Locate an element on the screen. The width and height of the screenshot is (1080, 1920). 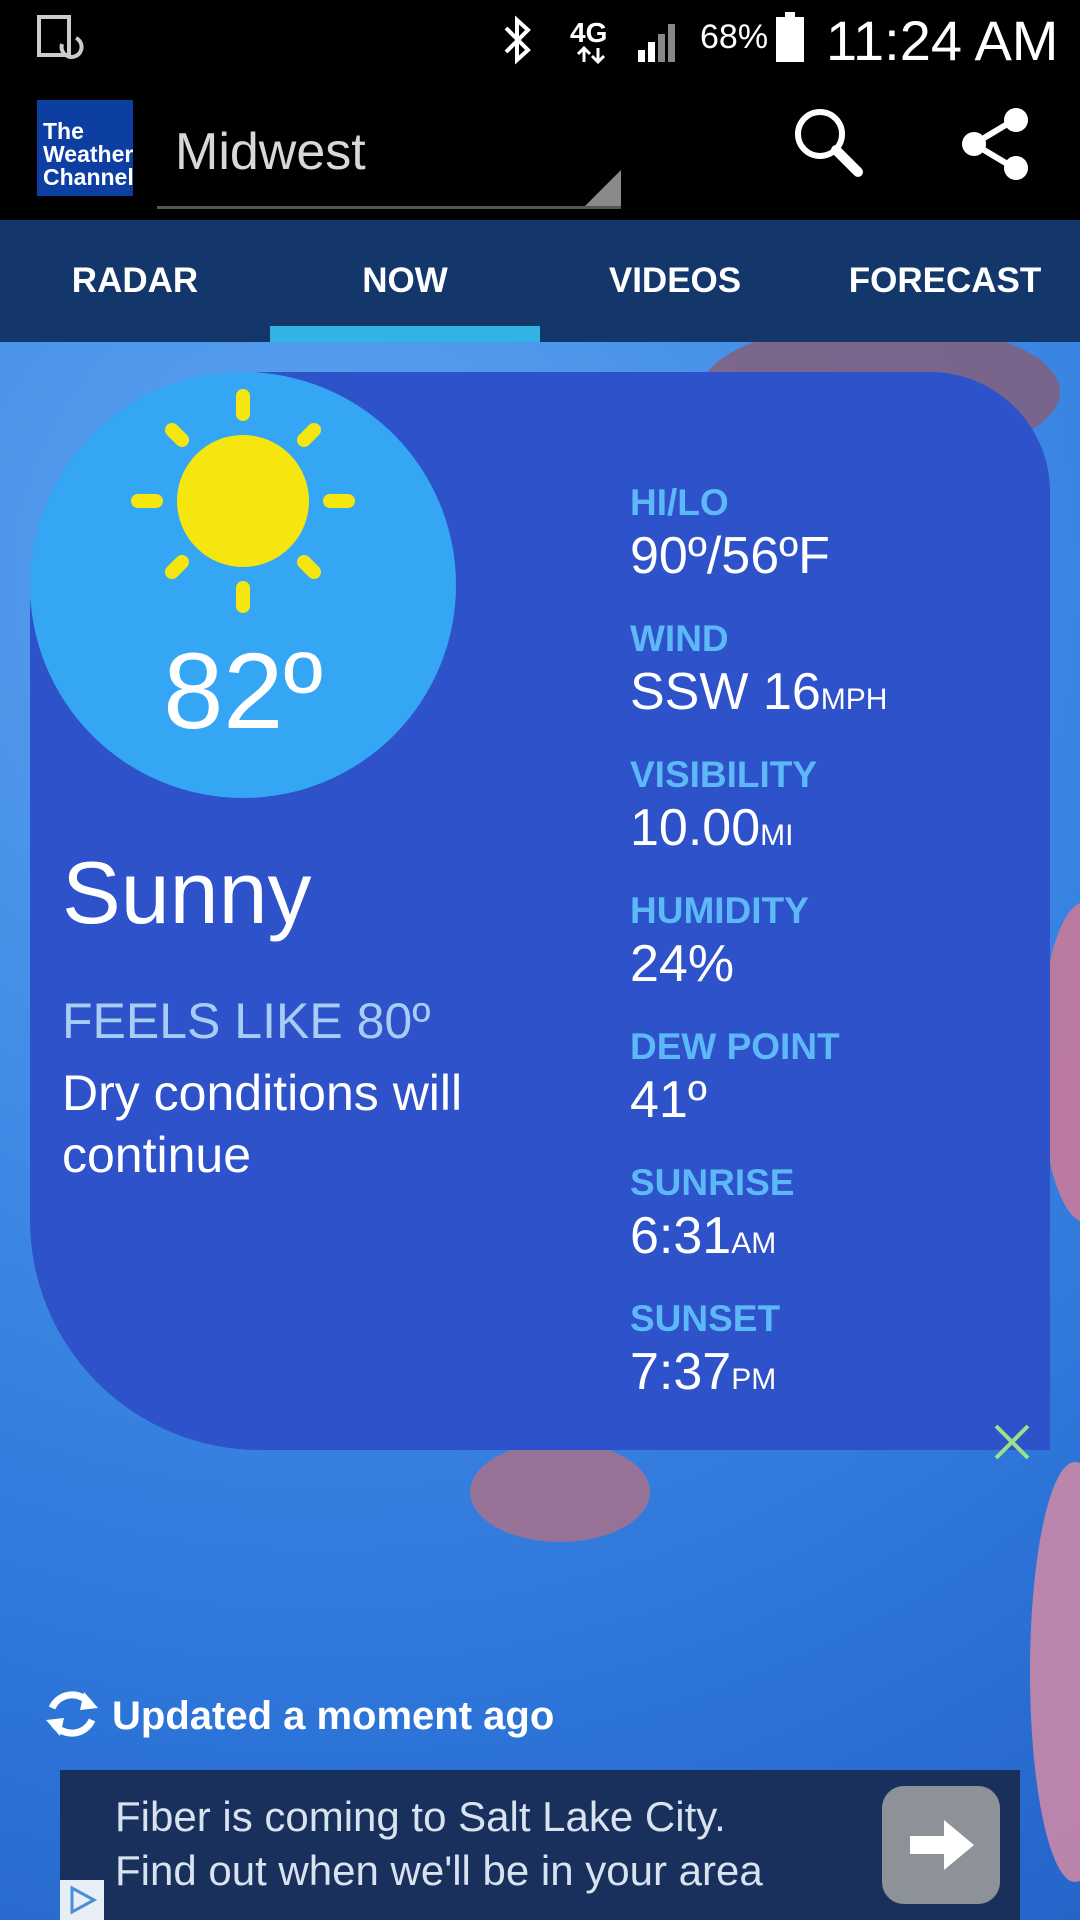
ad-line: Fiber is coming to Salt Lake City. is located at coordinates (420, 1816).